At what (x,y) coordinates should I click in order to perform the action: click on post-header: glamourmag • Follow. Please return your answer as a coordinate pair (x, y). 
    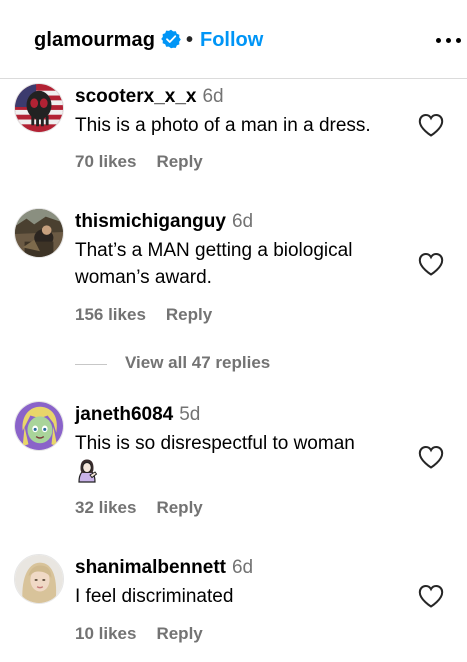
    Looking at the image, I should click on (233, 39).